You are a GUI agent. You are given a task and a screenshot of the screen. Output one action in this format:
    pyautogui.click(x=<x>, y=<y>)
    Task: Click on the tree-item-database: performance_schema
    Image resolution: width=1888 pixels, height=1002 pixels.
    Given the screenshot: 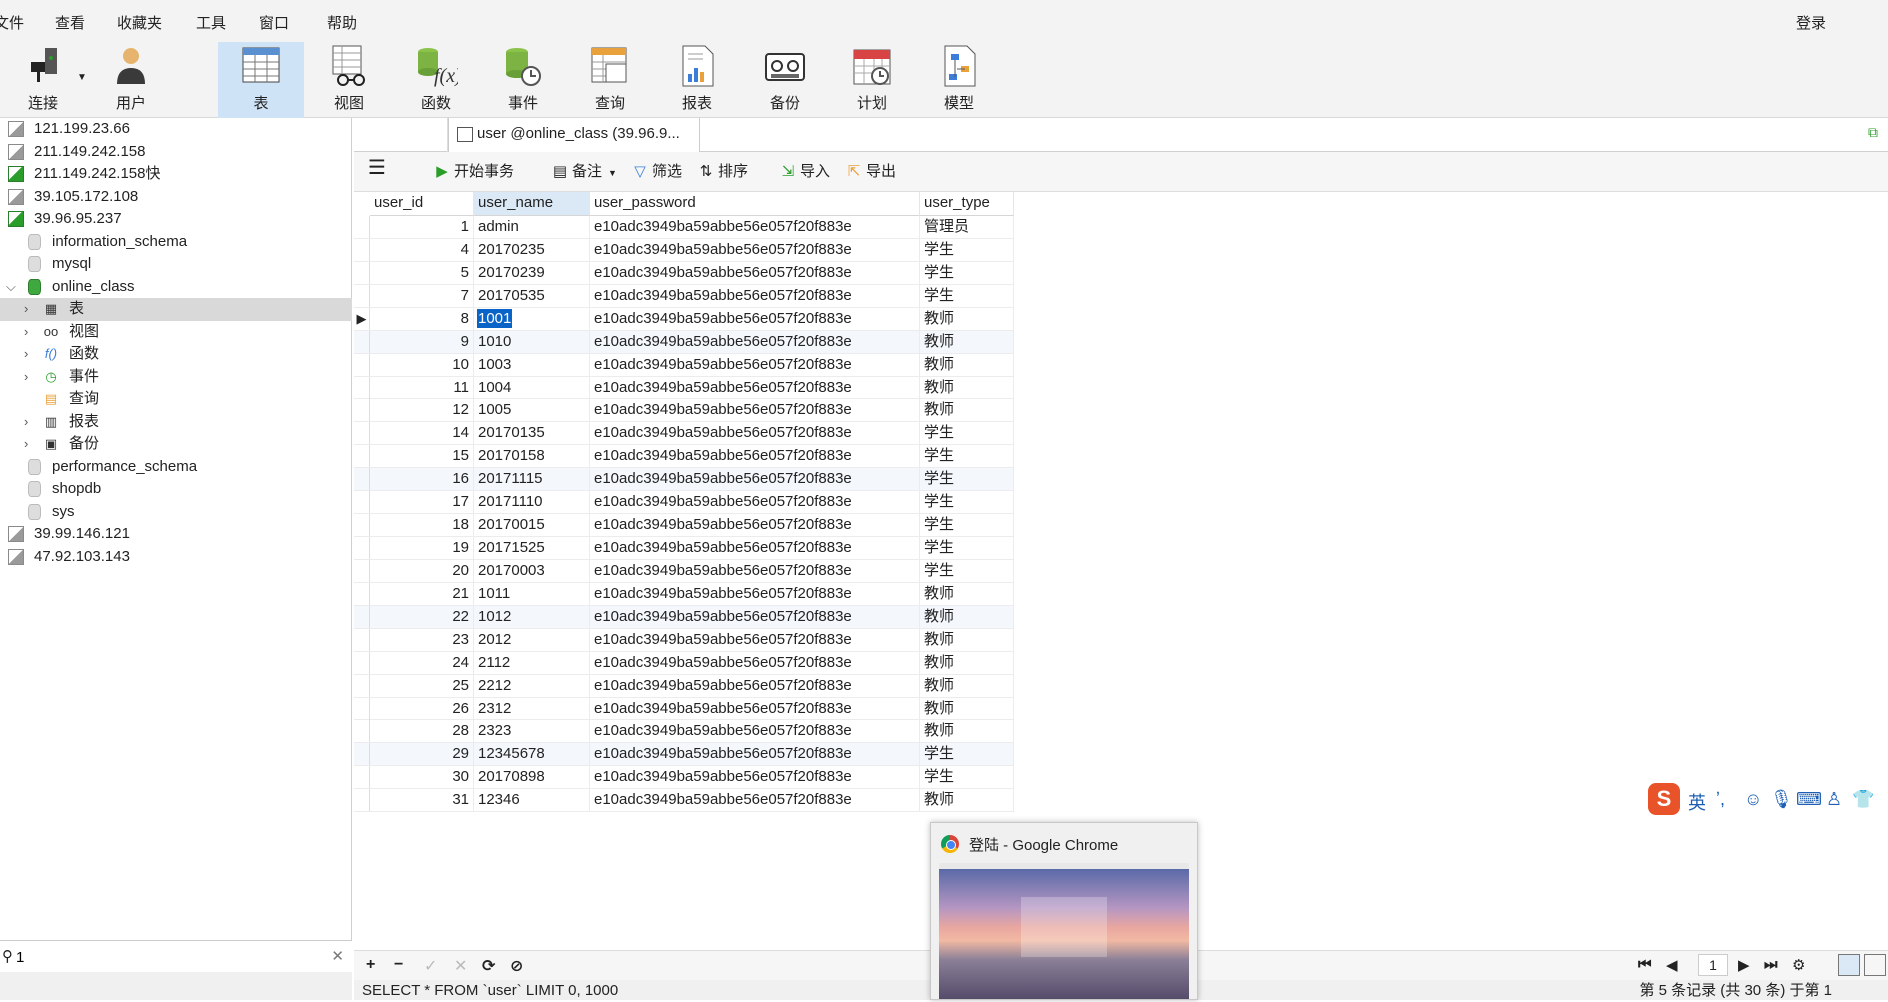 What is the action you would take?
    pyautogui.click(x=176, y=467)
    